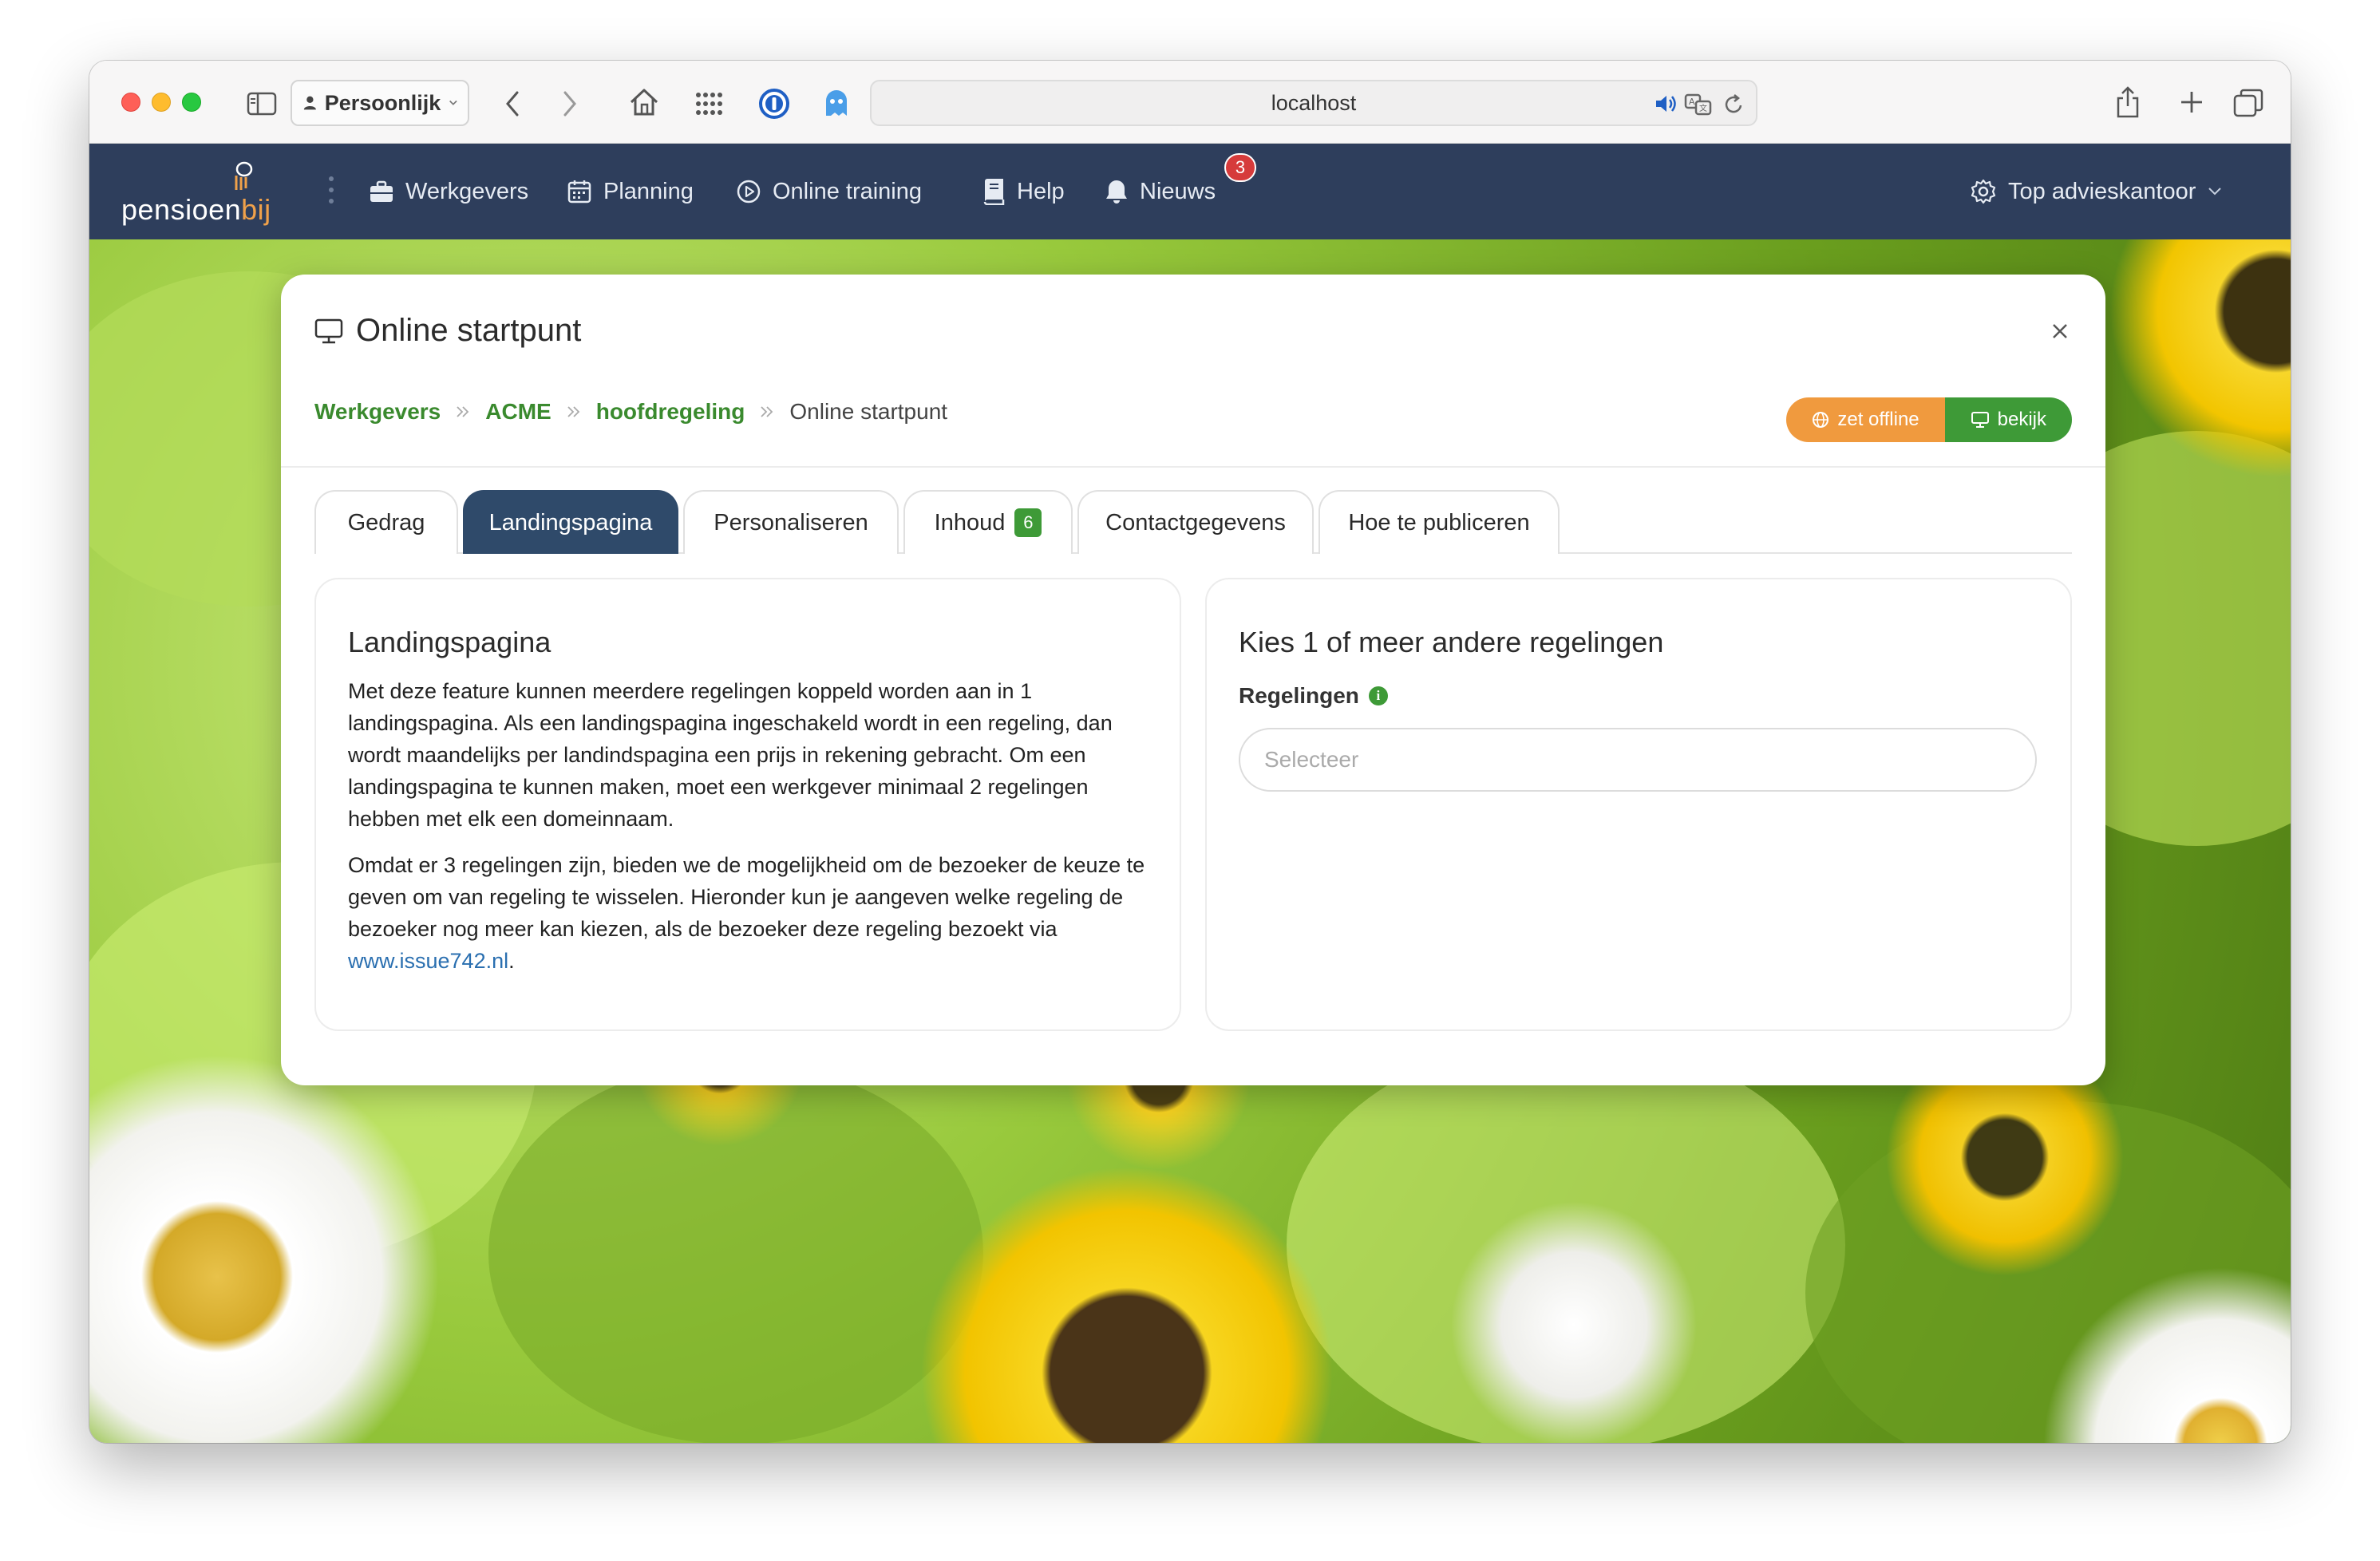  I want to click on nav-nieuws: Nieuws, so click(1160, 191).